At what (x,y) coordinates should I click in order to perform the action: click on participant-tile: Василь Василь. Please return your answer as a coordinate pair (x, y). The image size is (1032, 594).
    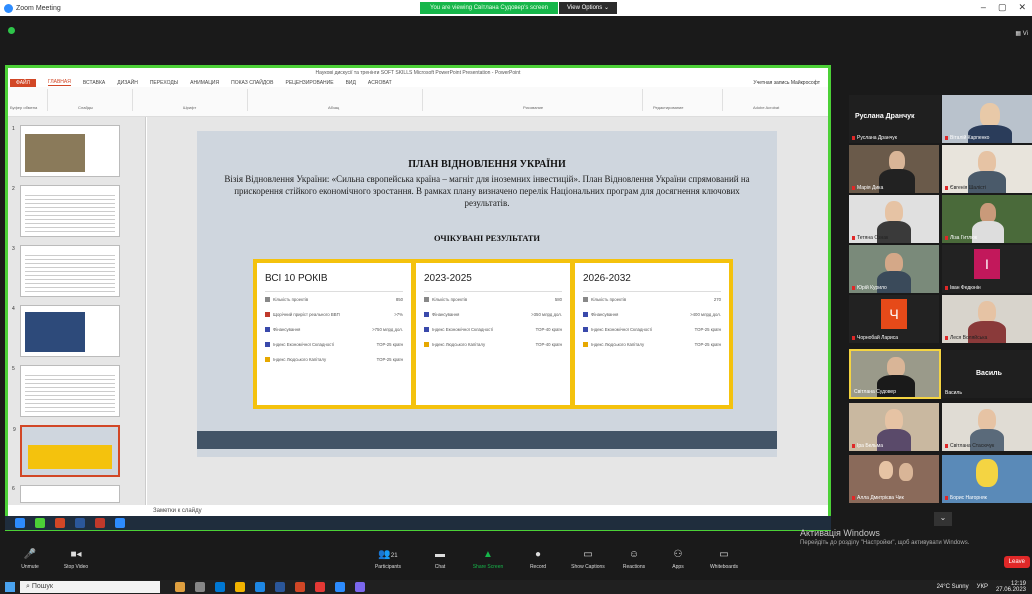
    Looking at the image, I should click on (987, 374).